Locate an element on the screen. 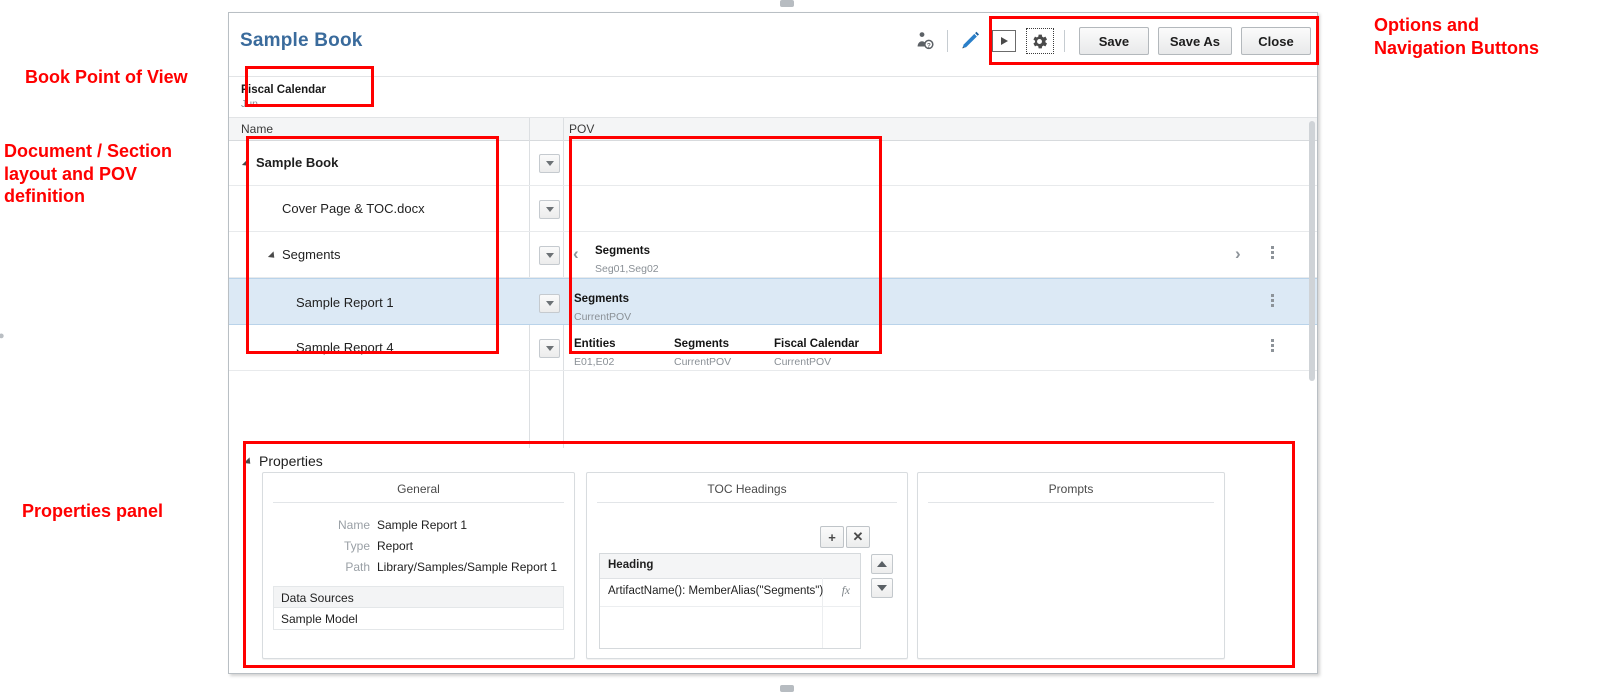 The image size is (1615, 692). preview-play-frame is located at coordinates (1003, 41).